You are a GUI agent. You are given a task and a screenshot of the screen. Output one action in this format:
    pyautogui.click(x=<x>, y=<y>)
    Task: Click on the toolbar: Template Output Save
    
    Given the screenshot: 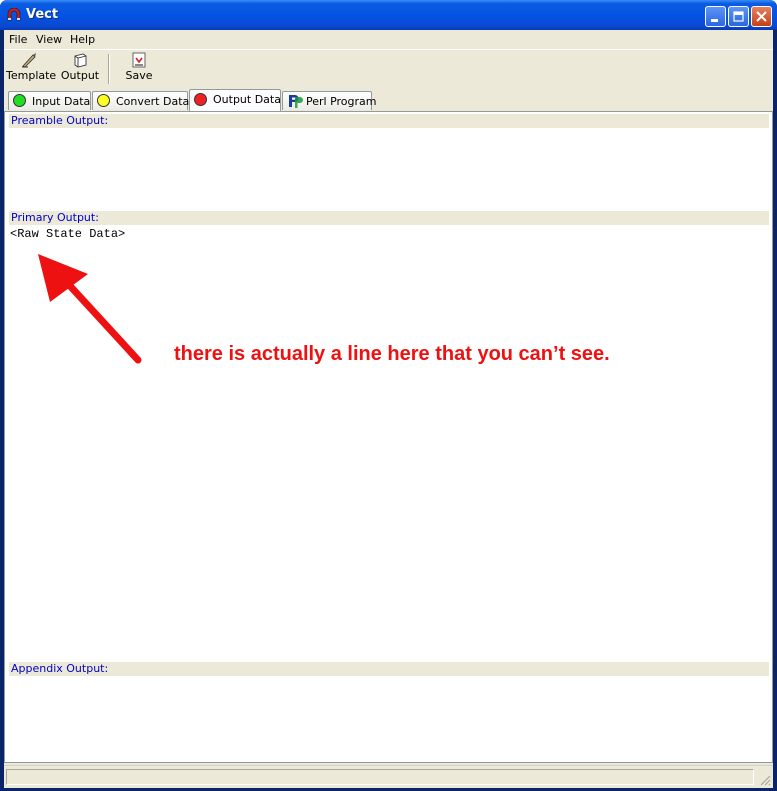 What is the action you would take?
    pyautogui.click(x=388, y=68)
    